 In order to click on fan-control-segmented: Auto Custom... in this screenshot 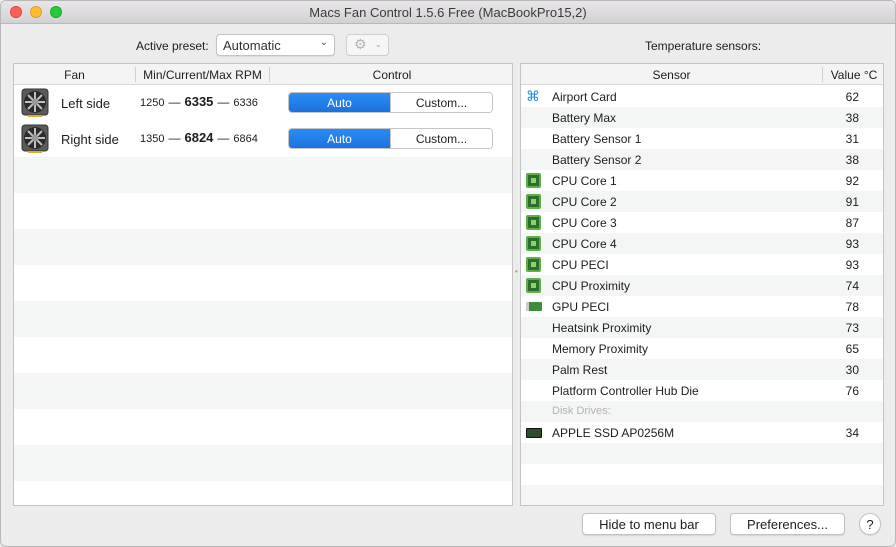, I will do `click(390, 138)`.